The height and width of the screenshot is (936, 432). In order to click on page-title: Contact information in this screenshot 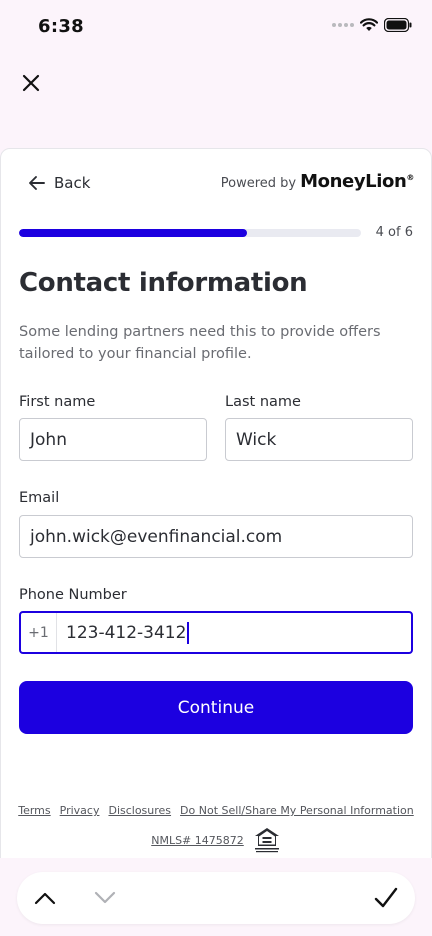, I will do `click(163, 283)`.